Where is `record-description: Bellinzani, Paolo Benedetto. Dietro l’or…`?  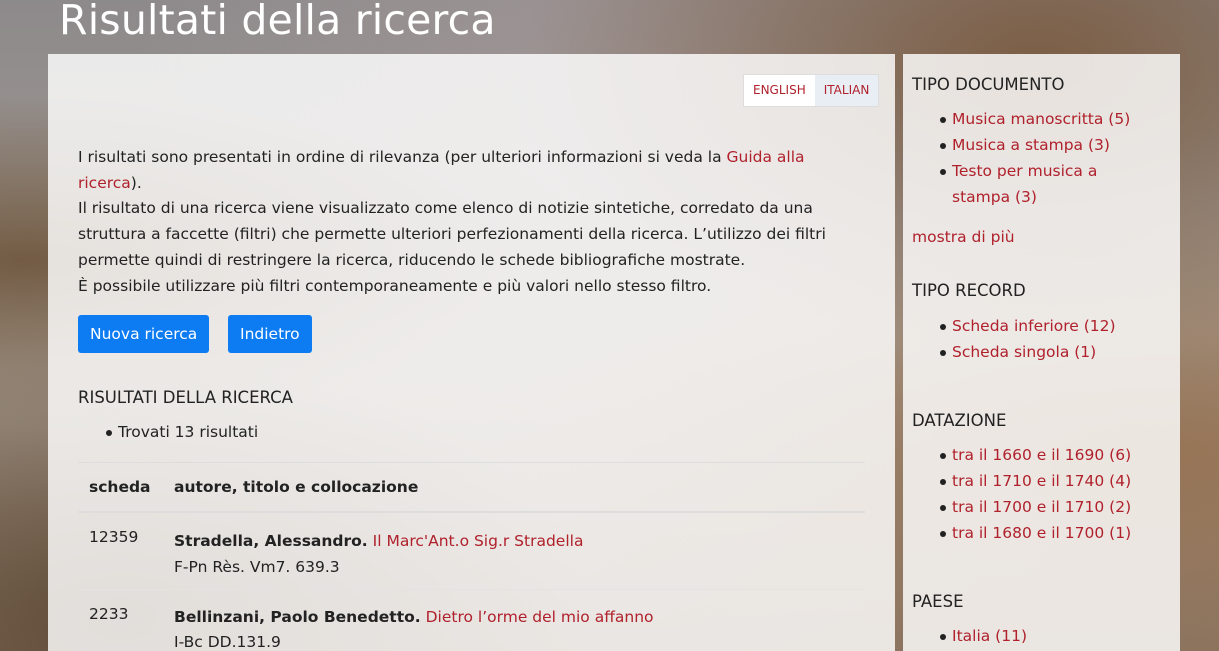 record-description: Bellinzani, Paolo Benedetto. Dietro l’or… is located at coordinates (414, 628).